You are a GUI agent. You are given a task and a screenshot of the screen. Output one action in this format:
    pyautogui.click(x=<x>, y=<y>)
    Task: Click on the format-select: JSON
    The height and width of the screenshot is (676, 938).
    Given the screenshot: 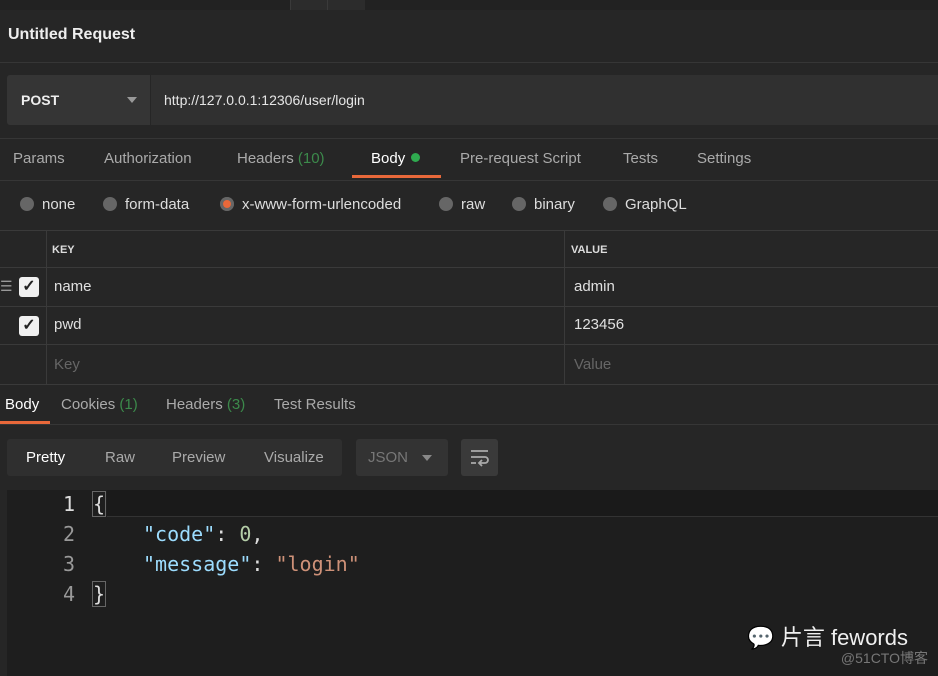 What is the action you would take?
    pyautogui.click(x=402, y=457)
    